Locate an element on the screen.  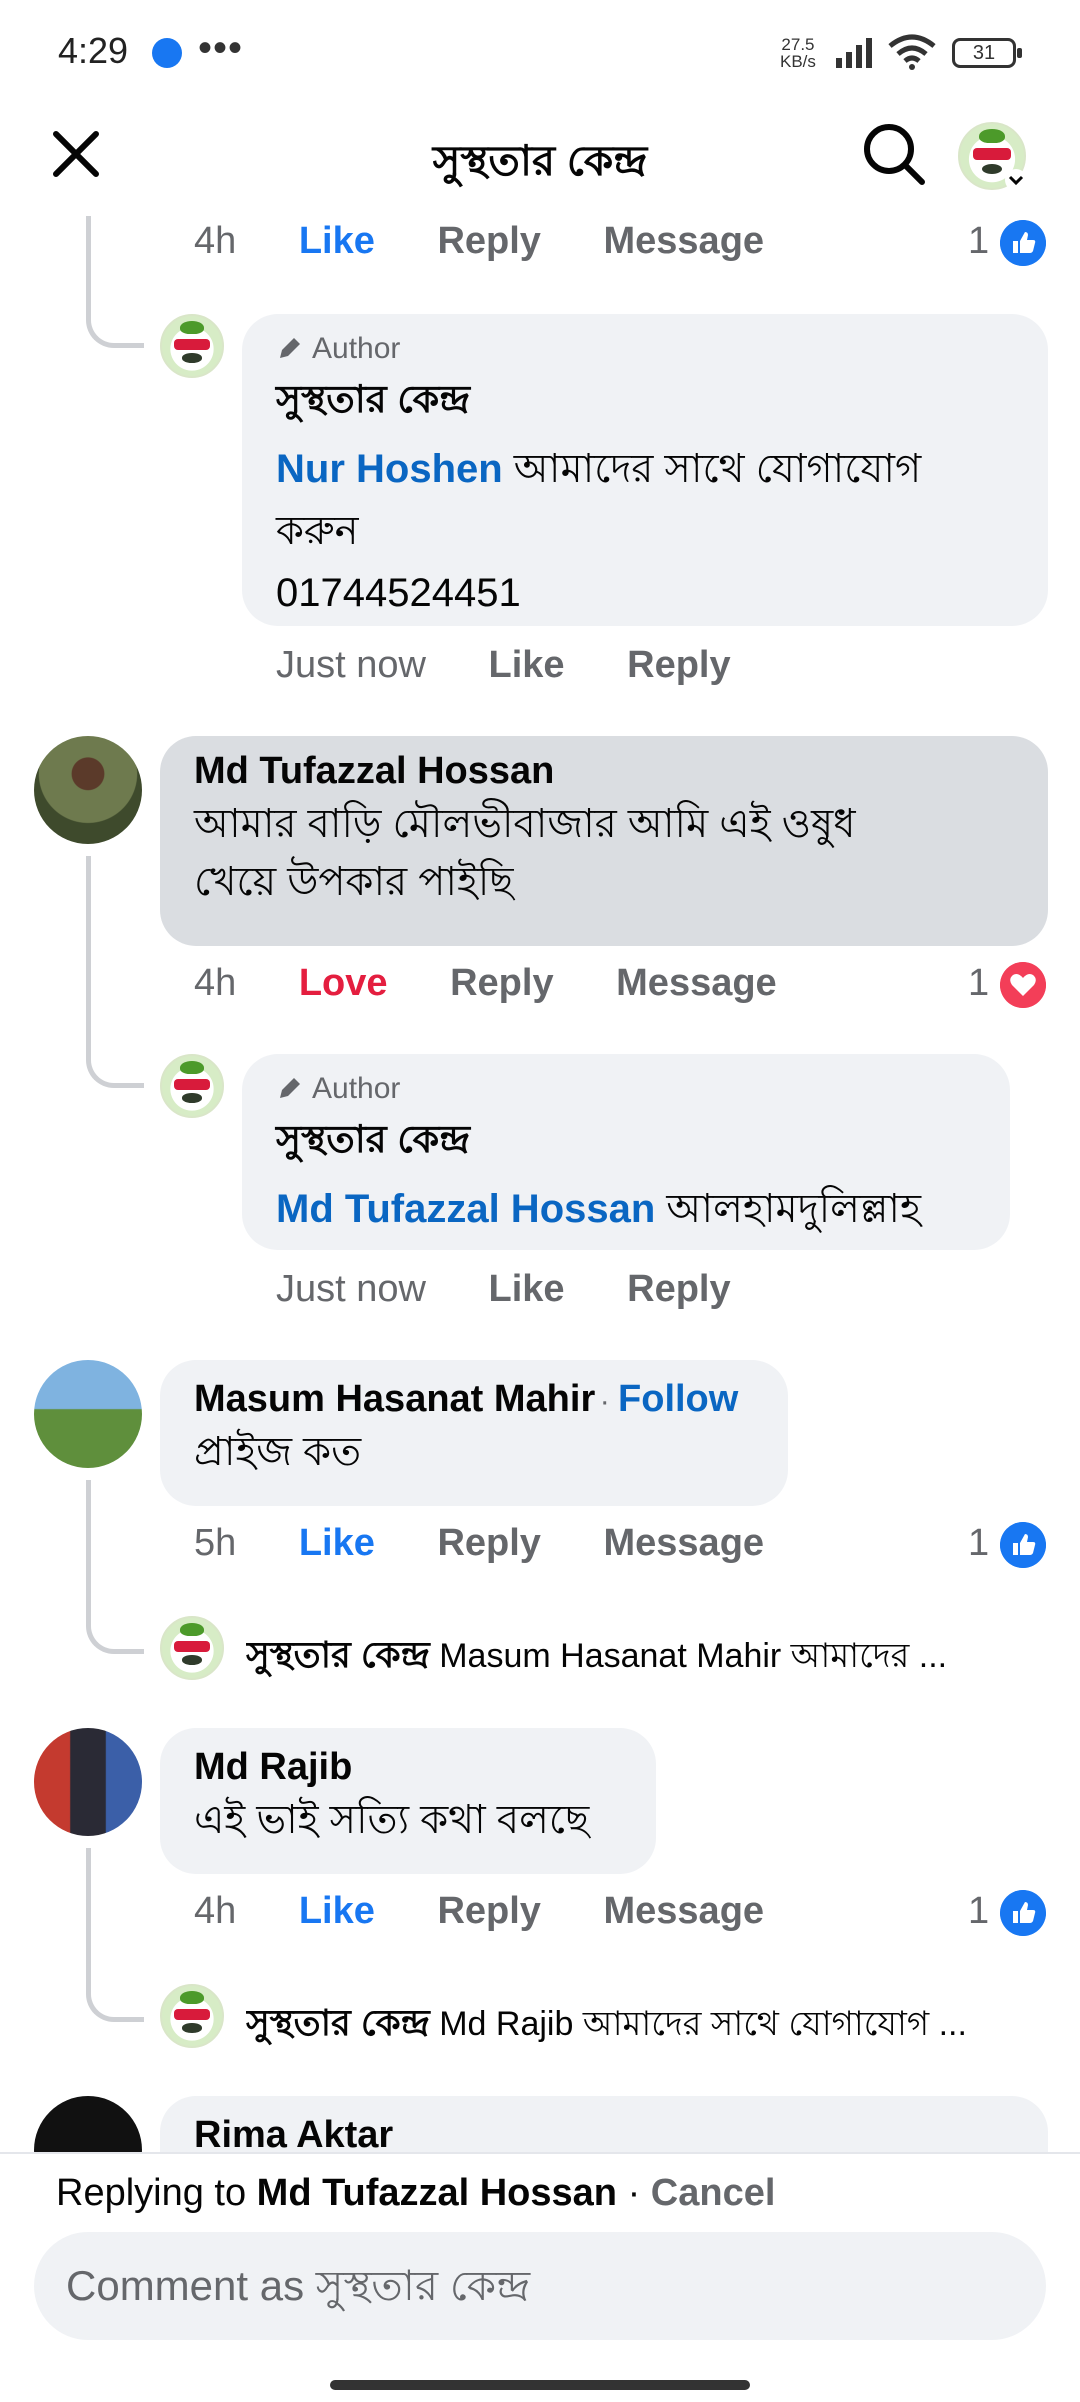
phone-number: 01744524451 is located at coordinates (398, 593).